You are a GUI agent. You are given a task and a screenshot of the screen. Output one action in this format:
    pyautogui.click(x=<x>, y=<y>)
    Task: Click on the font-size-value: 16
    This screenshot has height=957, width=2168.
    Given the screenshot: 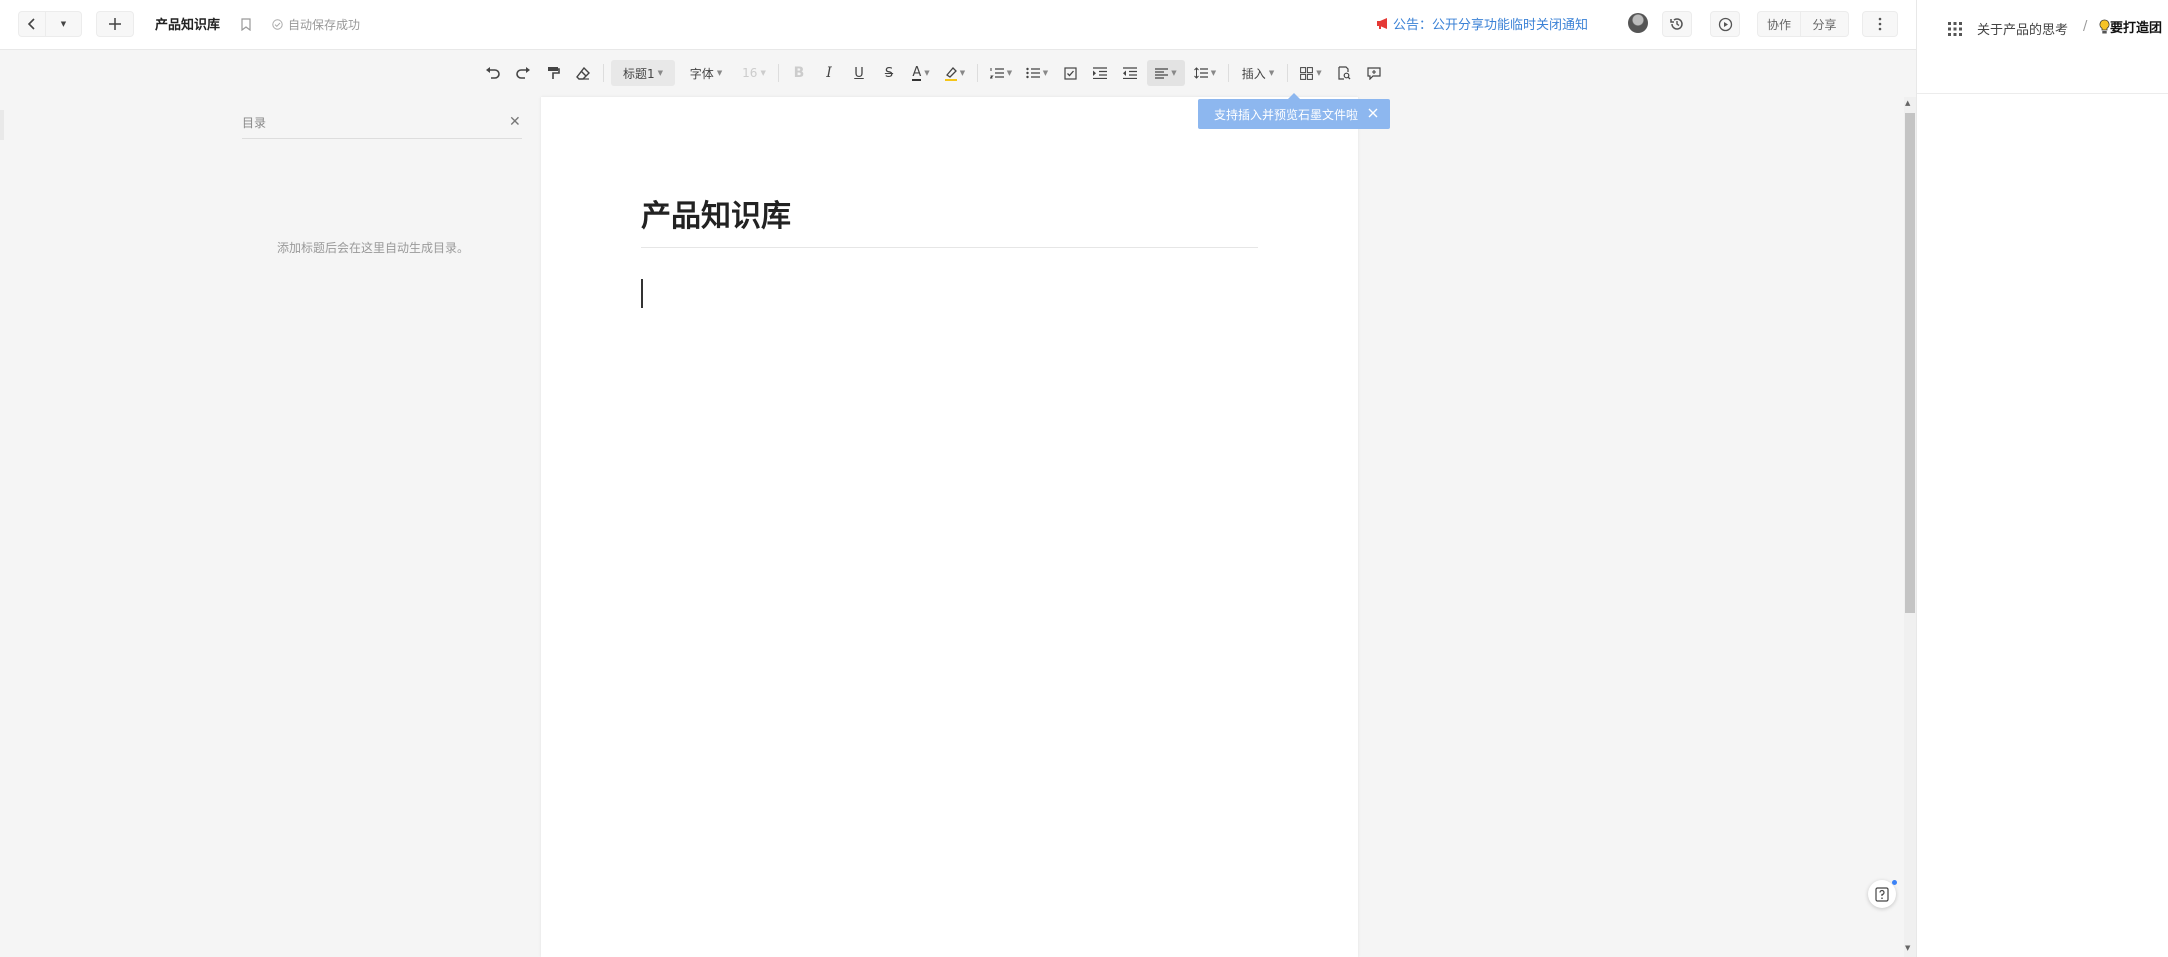 What is the action you would take?
    pyautogui.click(x=750, y=73)
    